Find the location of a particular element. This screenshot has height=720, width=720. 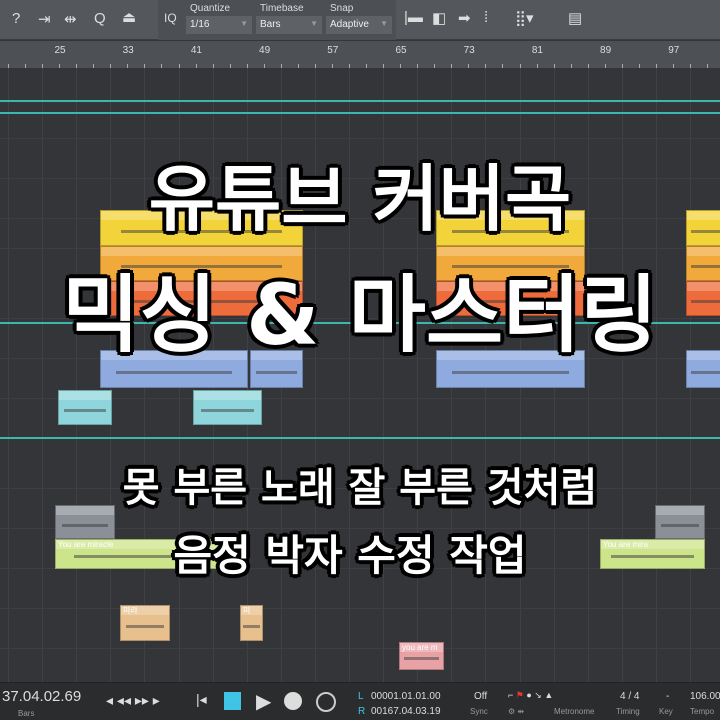

title-line-2: 믹싱 & 마스터링 is located at coordinates (360, 315).